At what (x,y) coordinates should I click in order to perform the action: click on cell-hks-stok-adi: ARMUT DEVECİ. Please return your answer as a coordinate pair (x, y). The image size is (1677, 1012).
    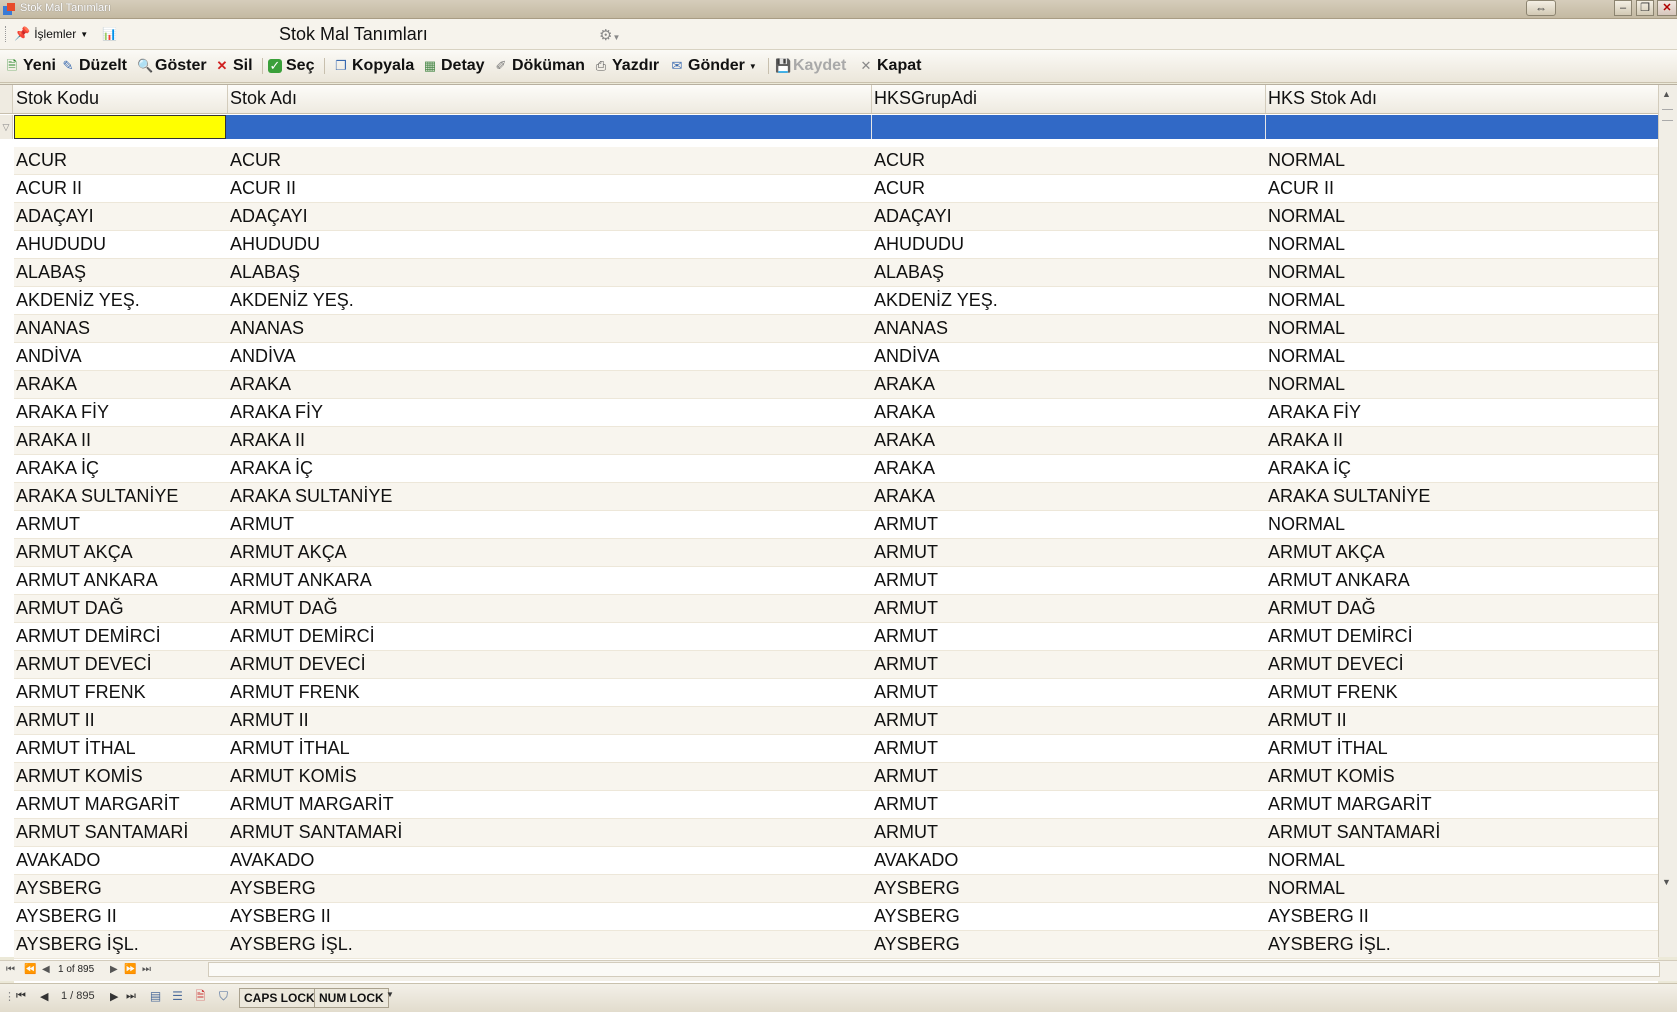
    Looking at the image, I should click on (1336, 664).